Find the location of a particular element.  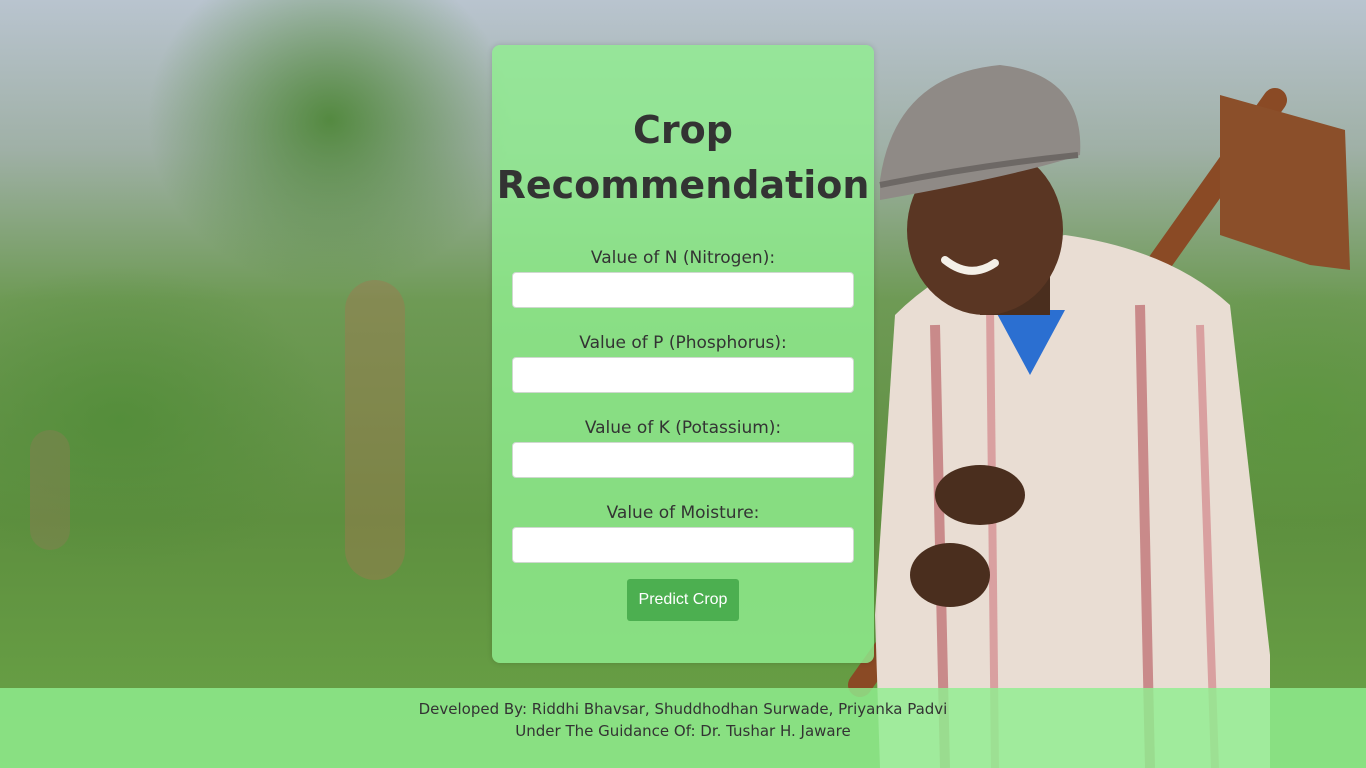

page-title: Crop Recommendation is located at coordinates (683, 157).